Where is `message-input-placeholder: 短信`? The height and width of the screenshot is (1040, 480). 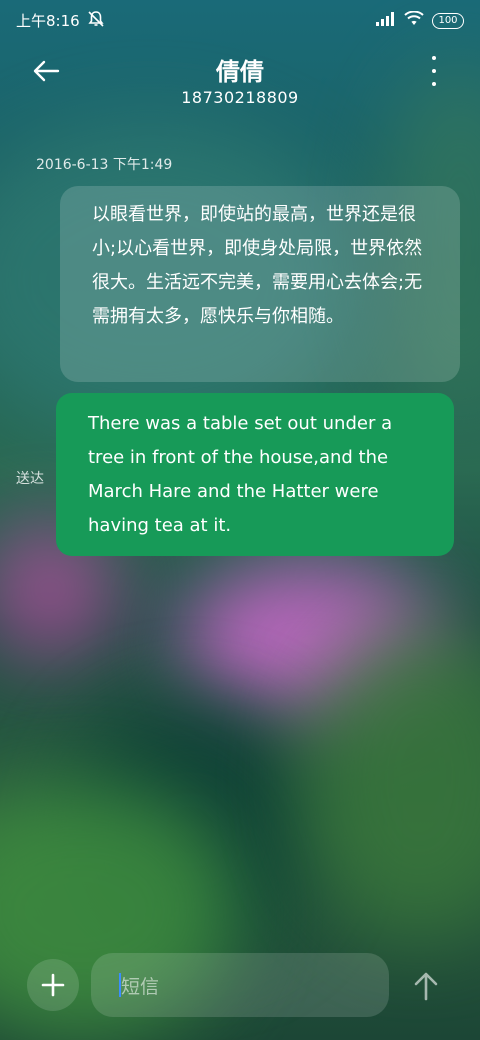 message-input-placeholder: 短信 is located at coordinates (140, 987).